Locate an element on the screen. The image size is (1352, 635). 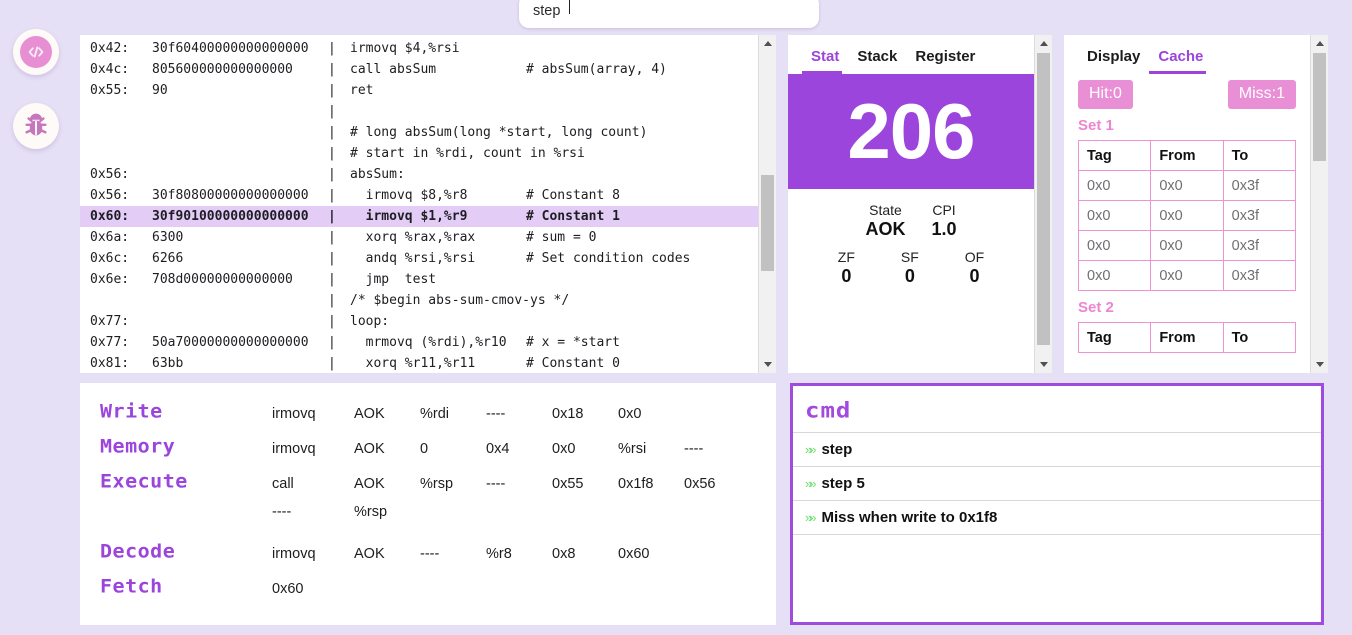
code-text: # long absSum(long *start, long count) is located at coordinates (499, 132).